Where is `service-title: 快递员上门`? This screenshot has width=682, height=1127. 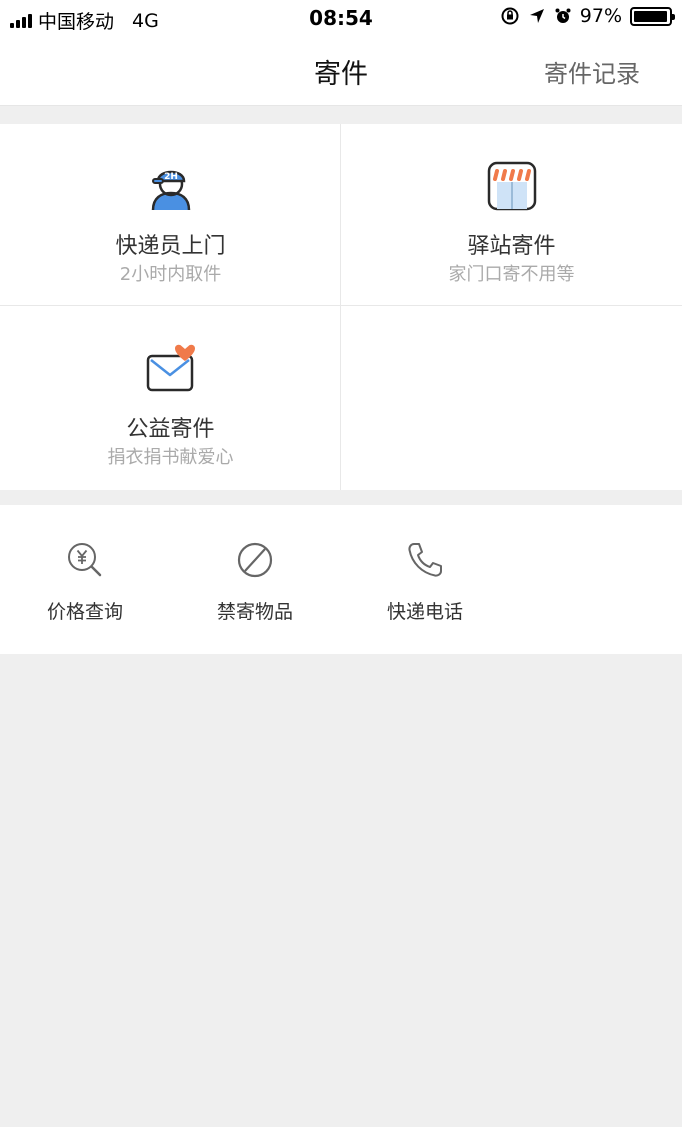 service-title: 快递员上门 is located at coordinates (170, 246).